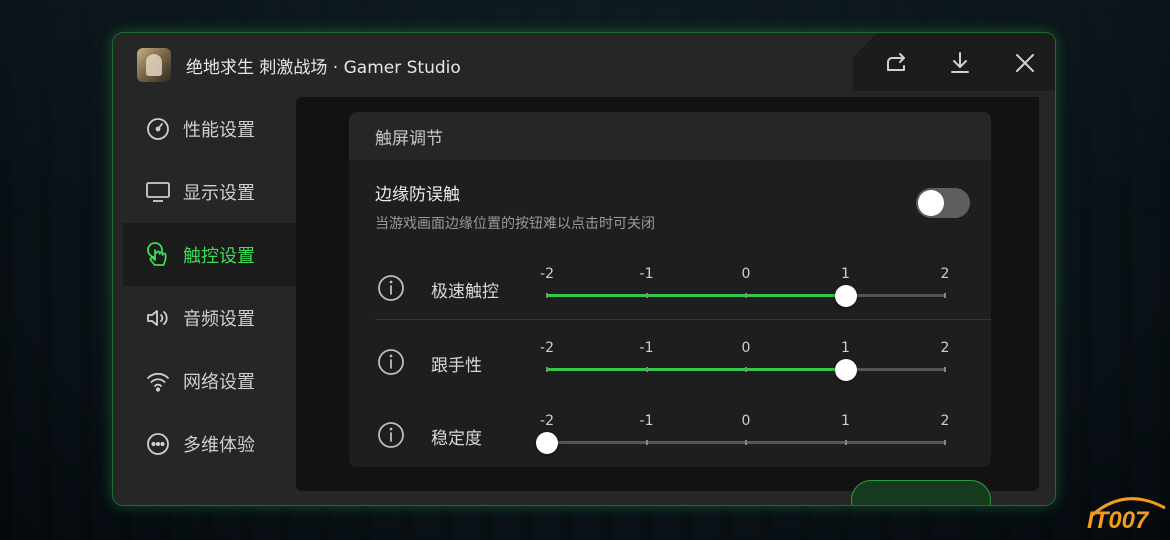 Image resolution: width=1170 pixels, height=540 pixels. I want to click on sidebar-item-performance: 性能设置, so click(209, 128).